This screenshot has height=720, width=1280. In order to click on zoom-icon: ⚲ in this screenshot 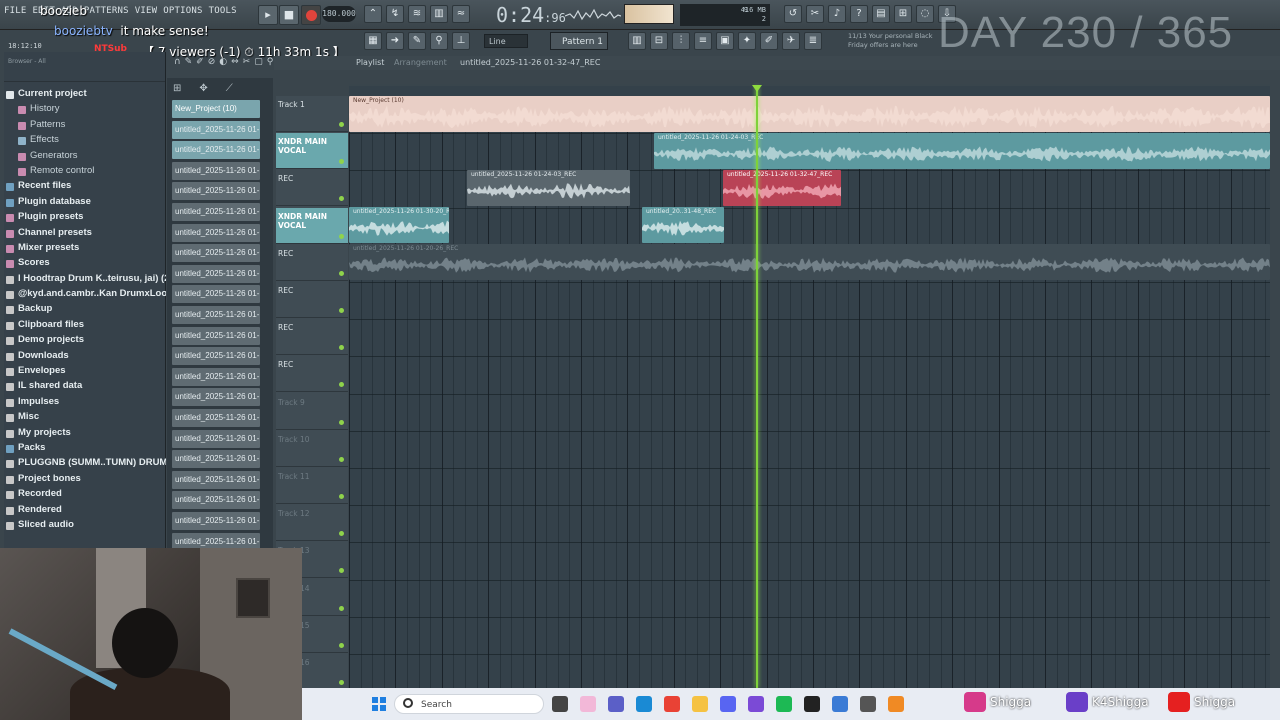, I will do `click(270, 63)`.